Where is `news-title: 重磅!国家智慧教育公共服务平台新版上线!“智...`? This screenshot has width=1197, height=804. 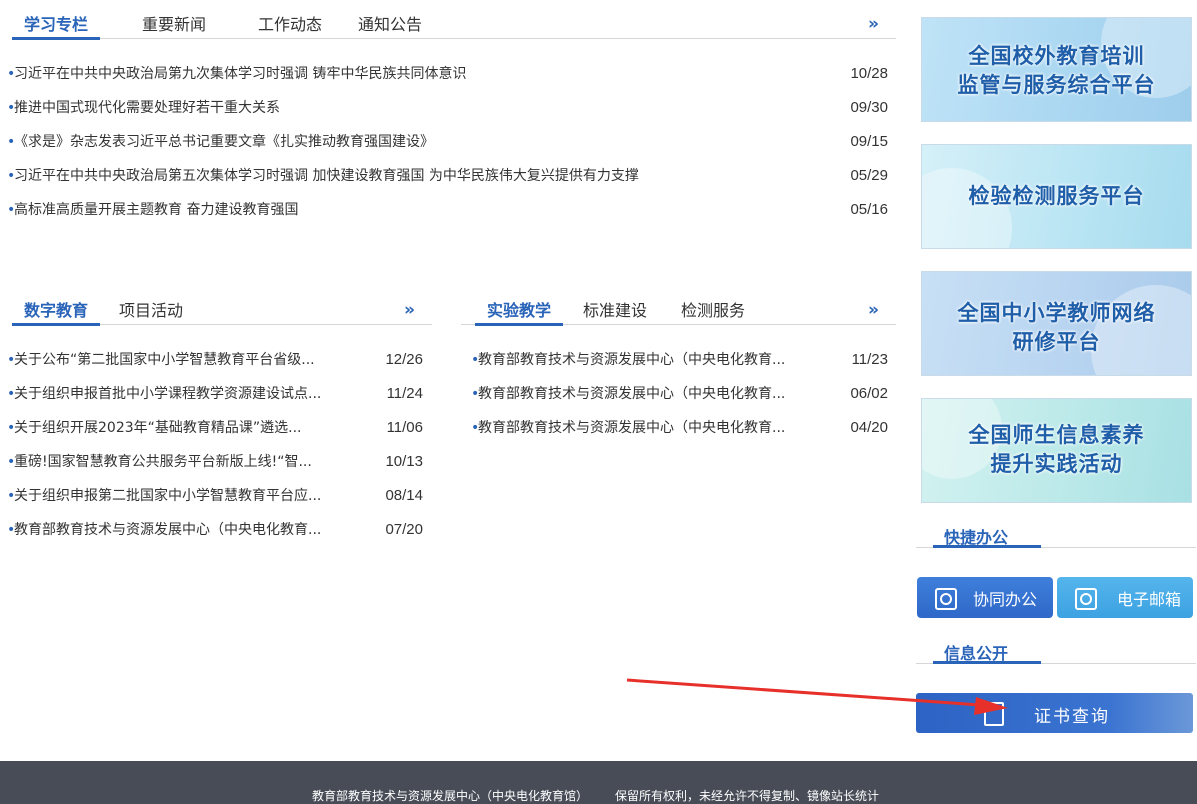
news-title: 重磅!国家智慧教育公共服务平台新版上线!“智... is located at coordinates (163, 462).